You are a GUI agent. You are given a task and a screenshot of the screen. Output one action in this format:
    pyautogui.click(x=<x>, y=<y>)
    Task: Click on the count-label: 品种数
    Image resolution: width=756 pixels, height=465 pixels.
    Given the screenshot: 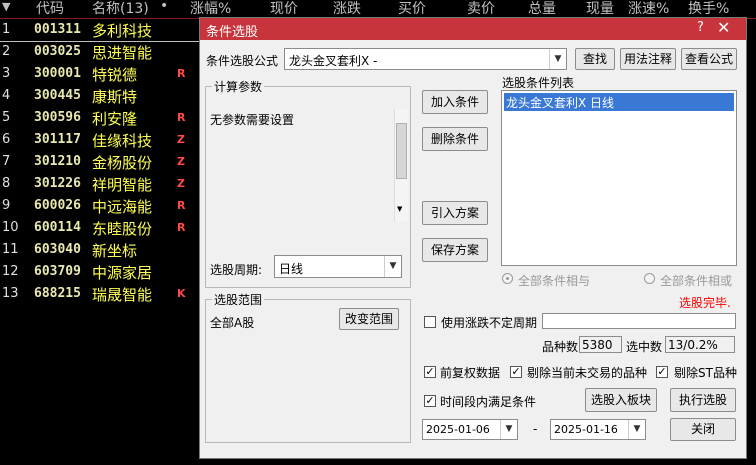 What is the action you would take?
    pyautogui.click(x=560, y=347)
    